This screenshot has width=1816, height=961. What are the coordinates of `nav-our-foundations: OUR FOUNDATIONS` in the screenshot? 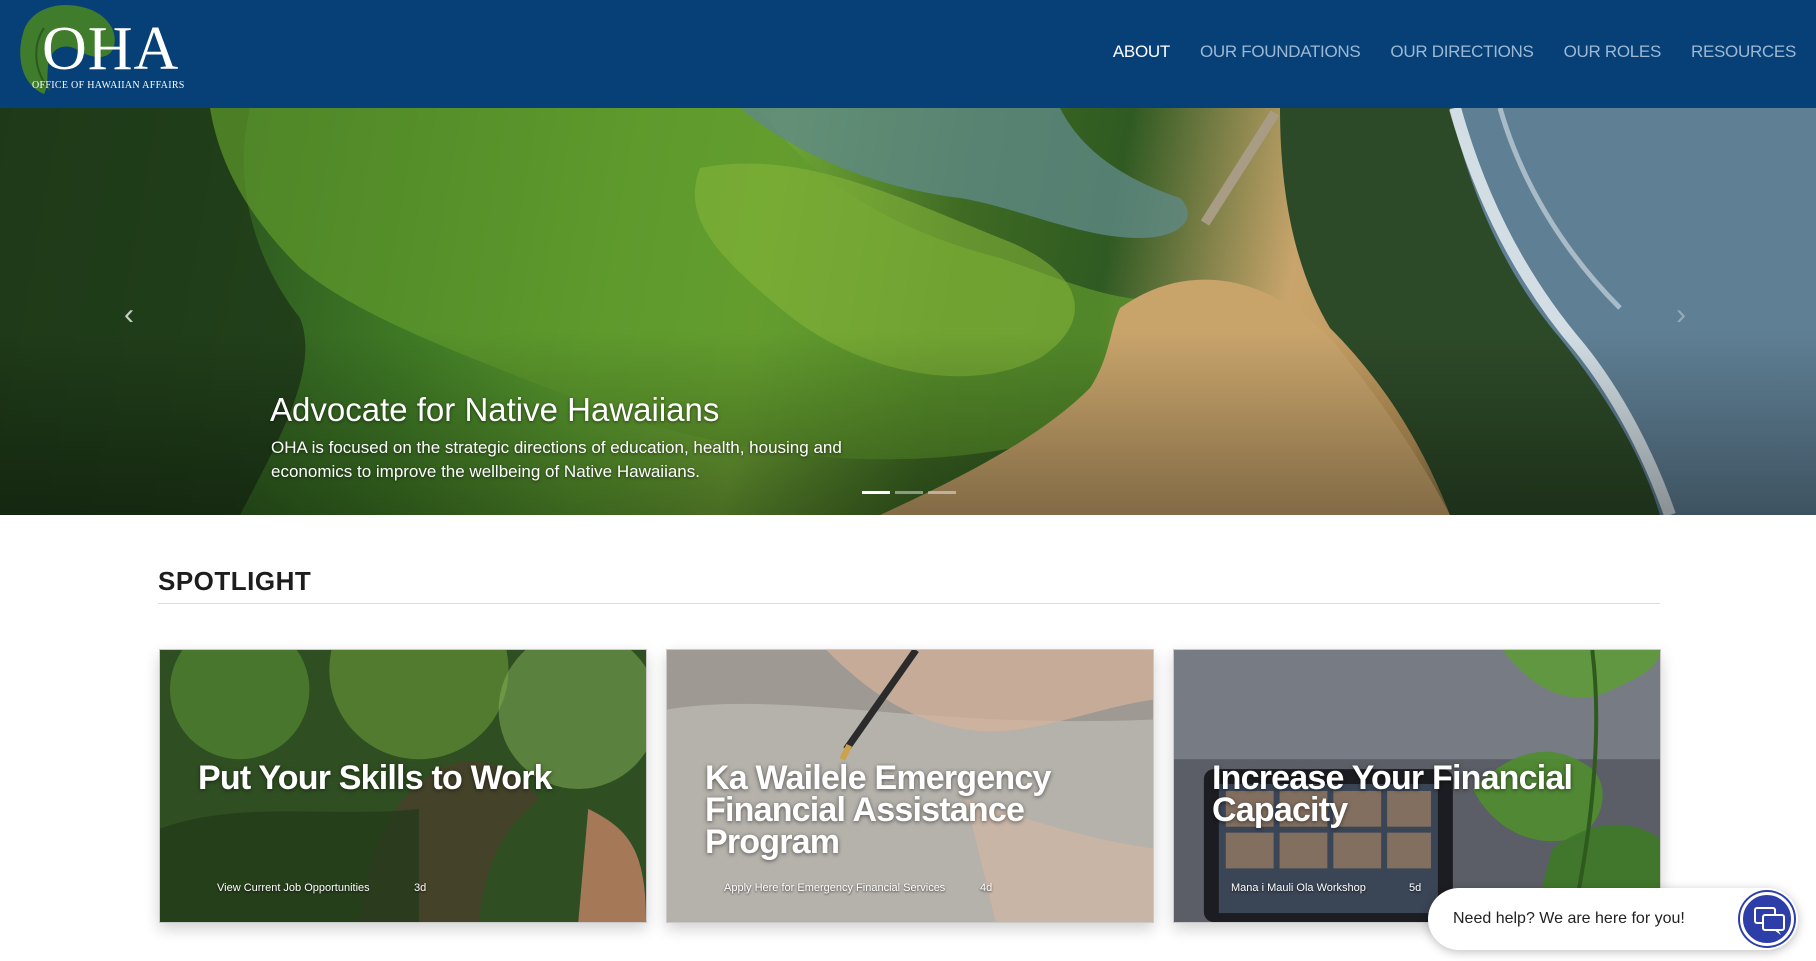 It's located at (1280, 52).